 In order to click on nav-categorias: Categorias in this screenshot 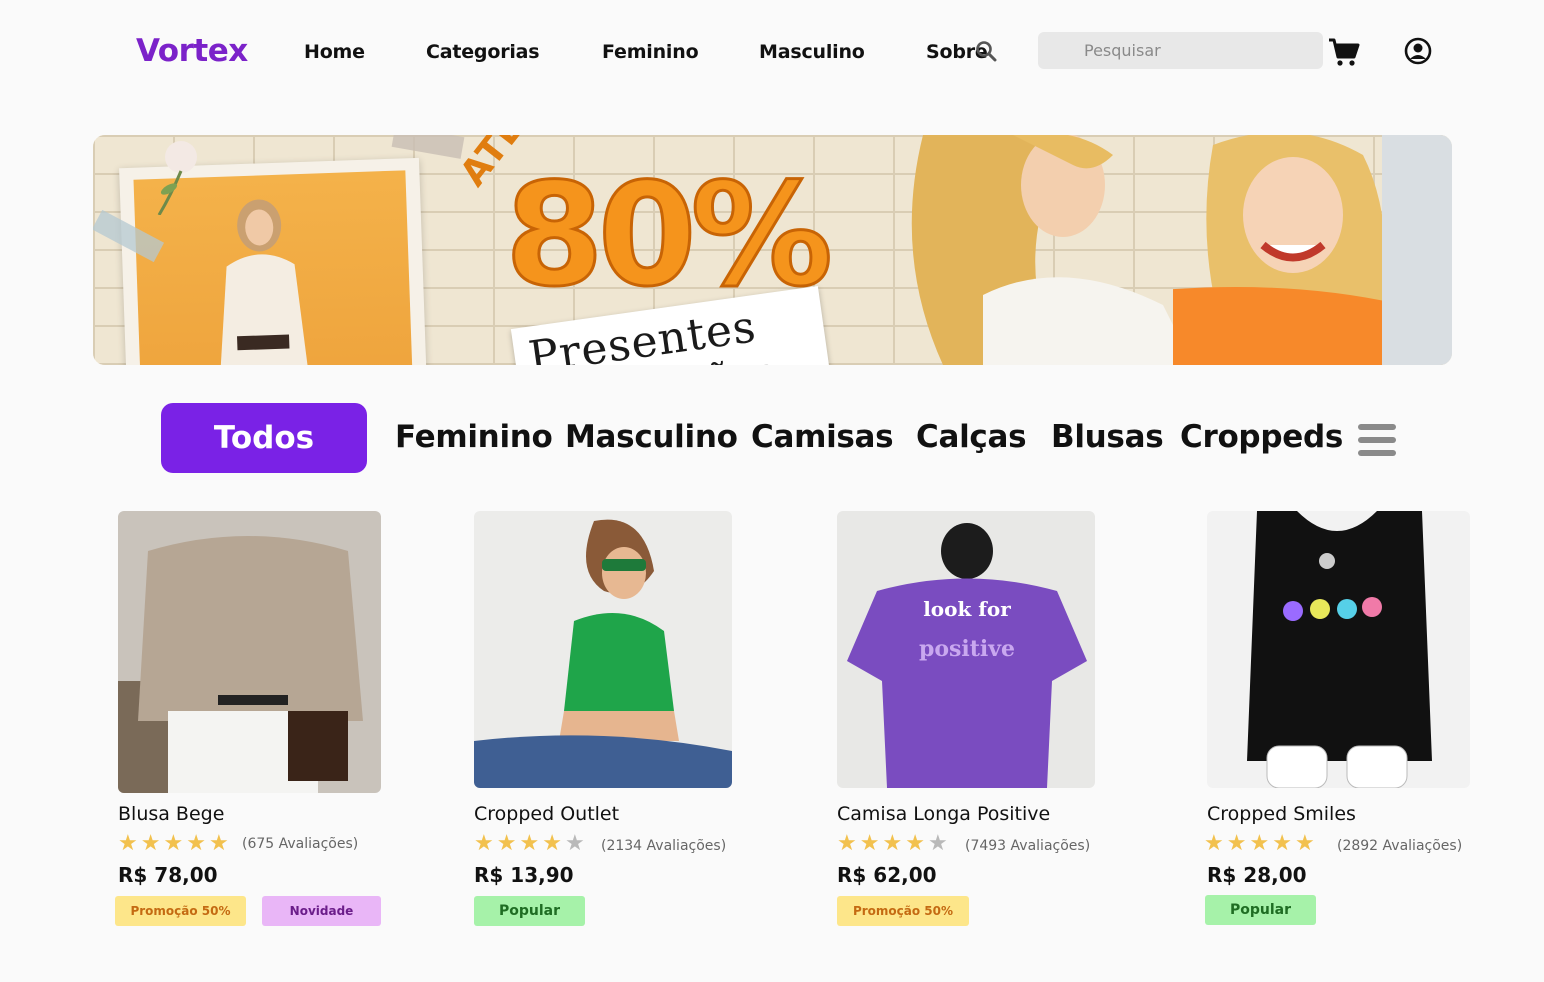, I will do `click(483, 52)`.